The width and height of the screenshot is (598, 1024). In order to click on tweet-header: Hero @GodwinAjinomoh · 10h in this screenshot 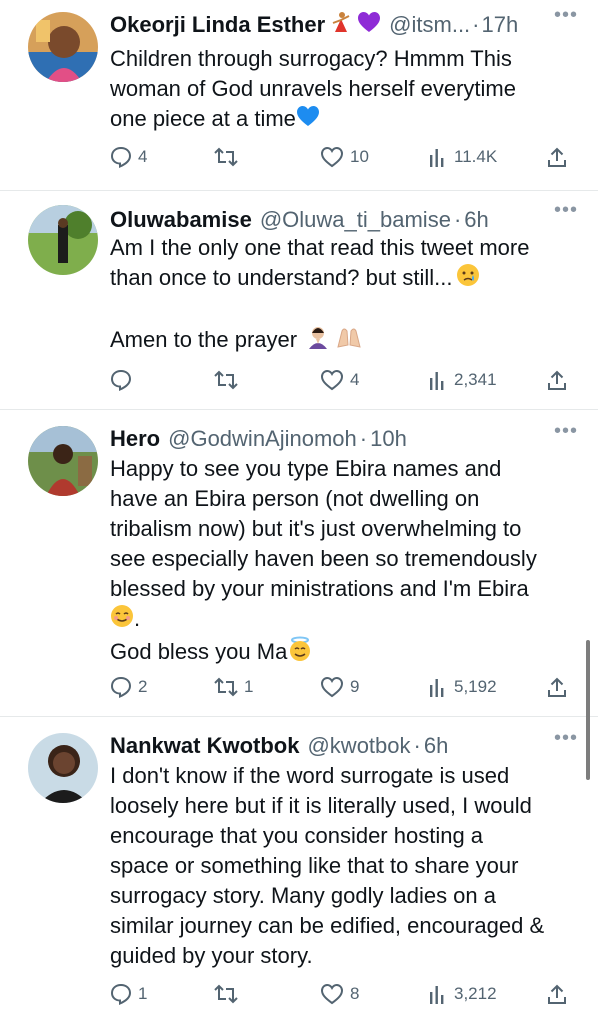, I will do `click(344, 439)`.